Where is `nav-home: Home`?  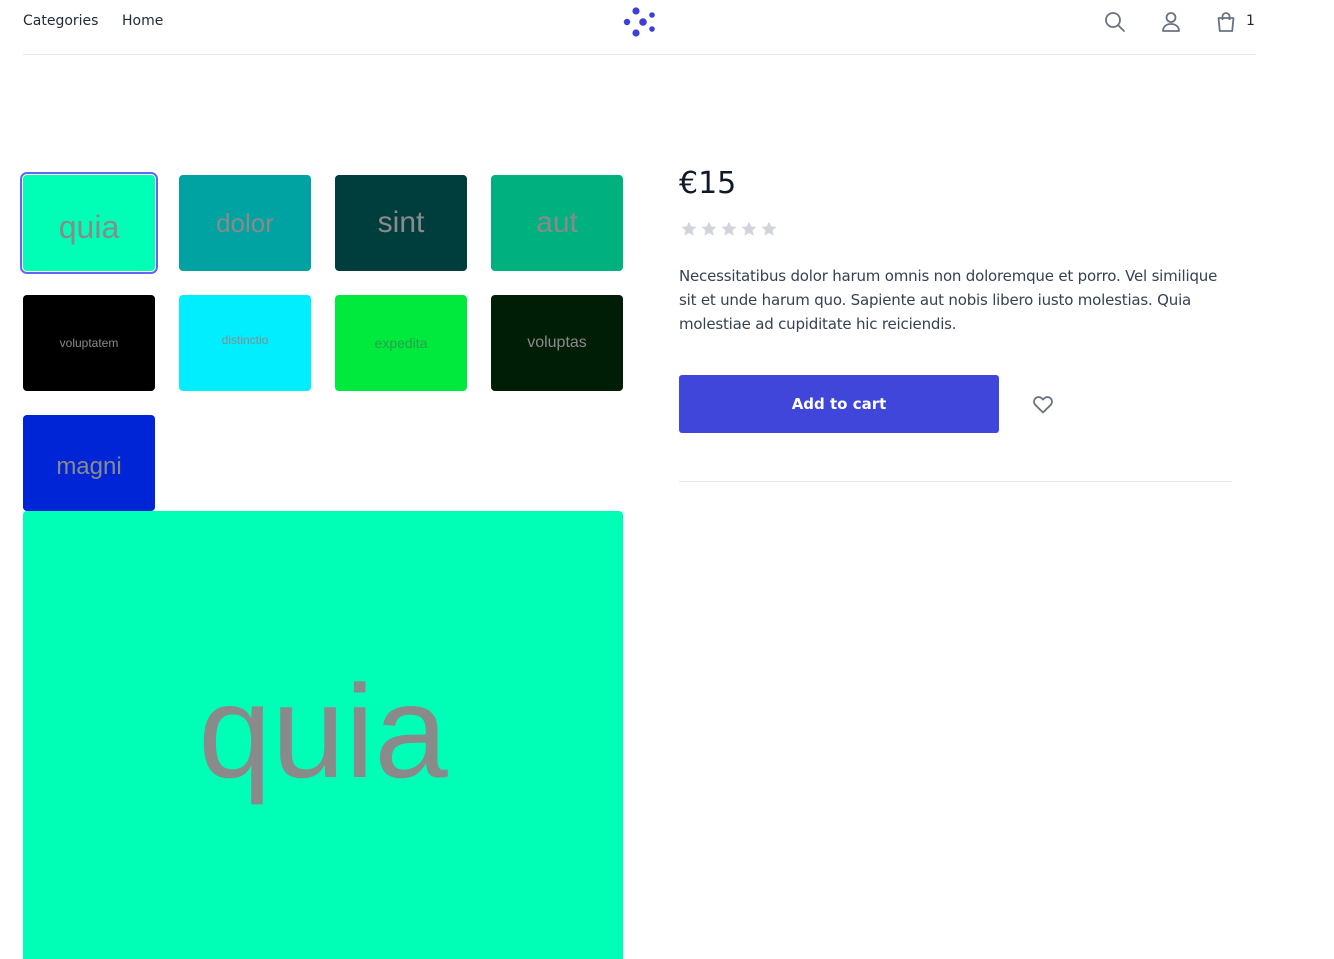 nav-home: Home is located at coordinates (142, 21).